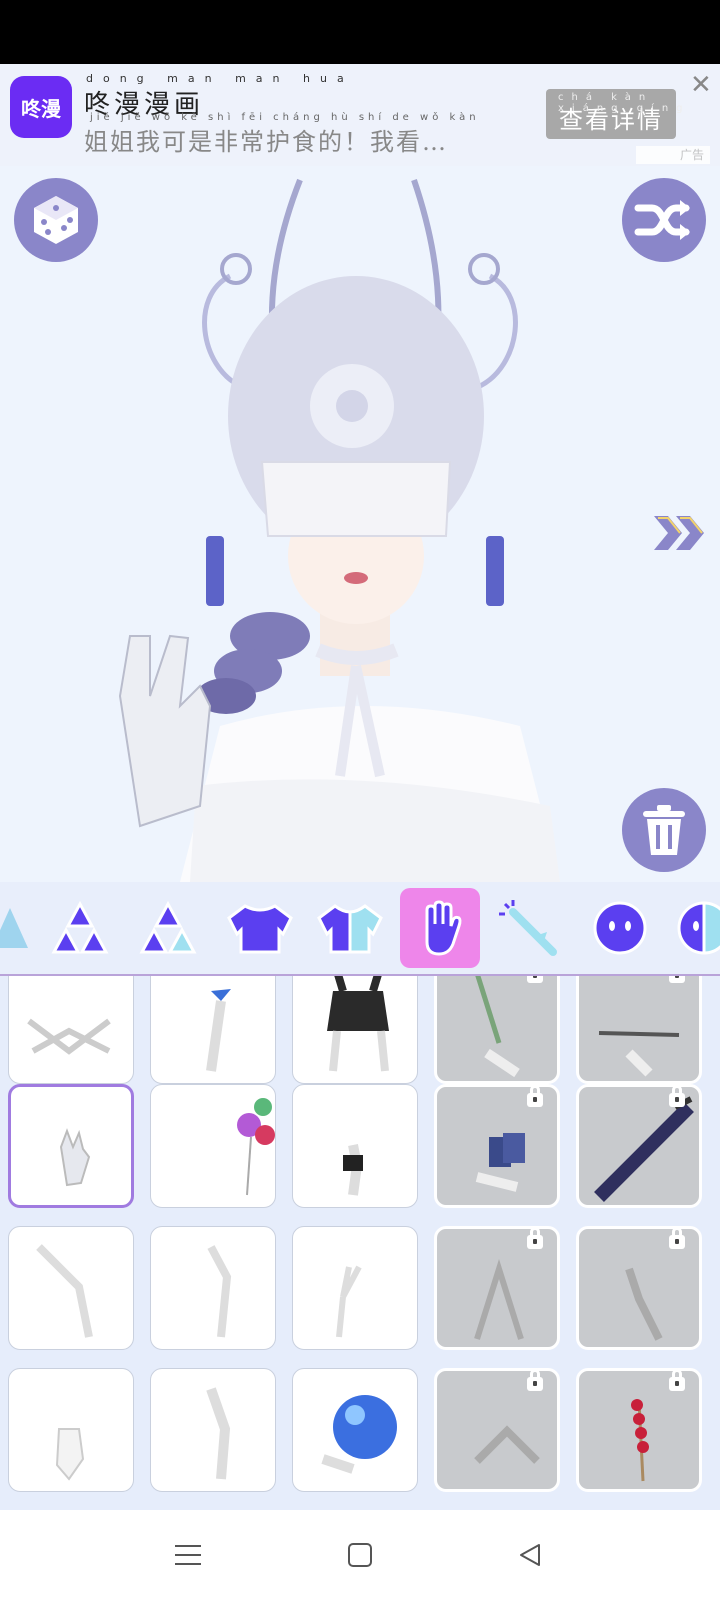  I want to click on item-tile-pointing-up, so click(213, 1430).